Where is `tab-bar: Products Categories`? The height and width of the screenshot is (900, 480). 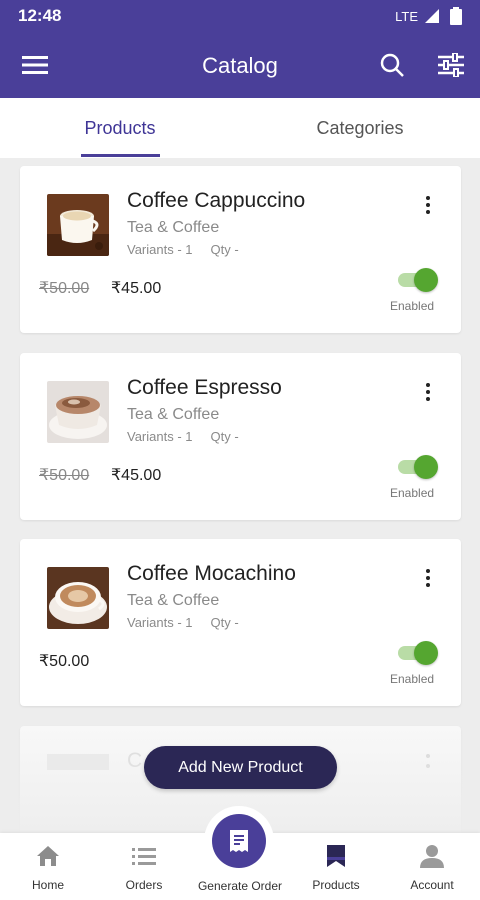
tab-bar: Products Categories is located at coordinates (240, 128).